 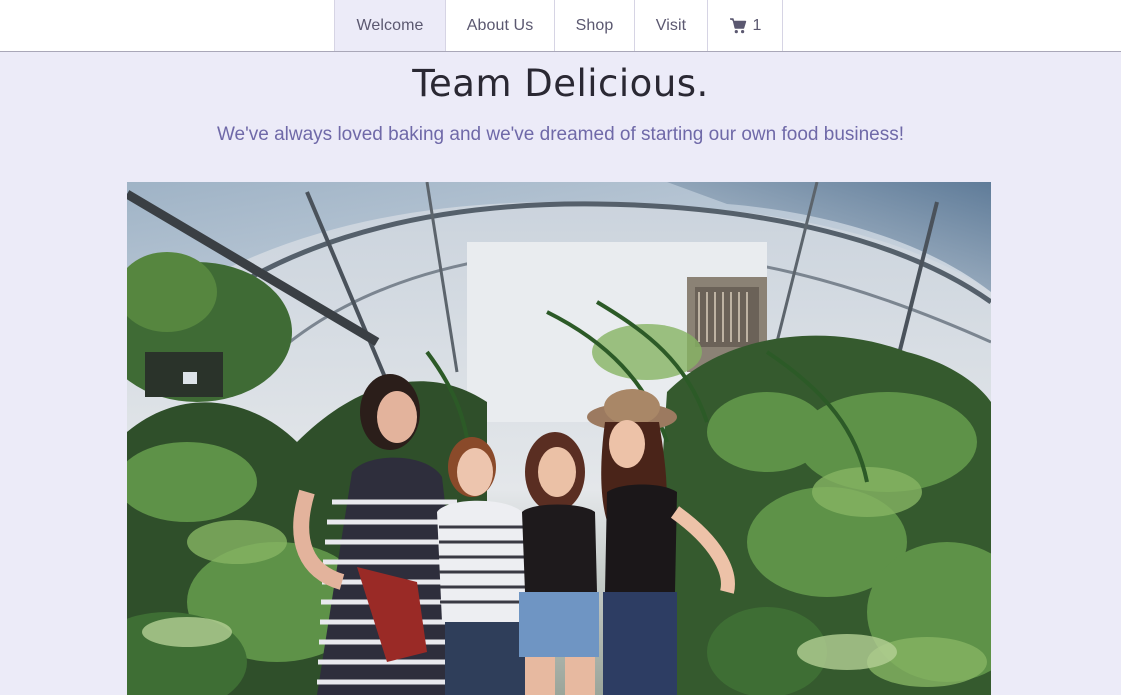 I want to click on page-title: Team Delicious., so click(x=560, y=83).